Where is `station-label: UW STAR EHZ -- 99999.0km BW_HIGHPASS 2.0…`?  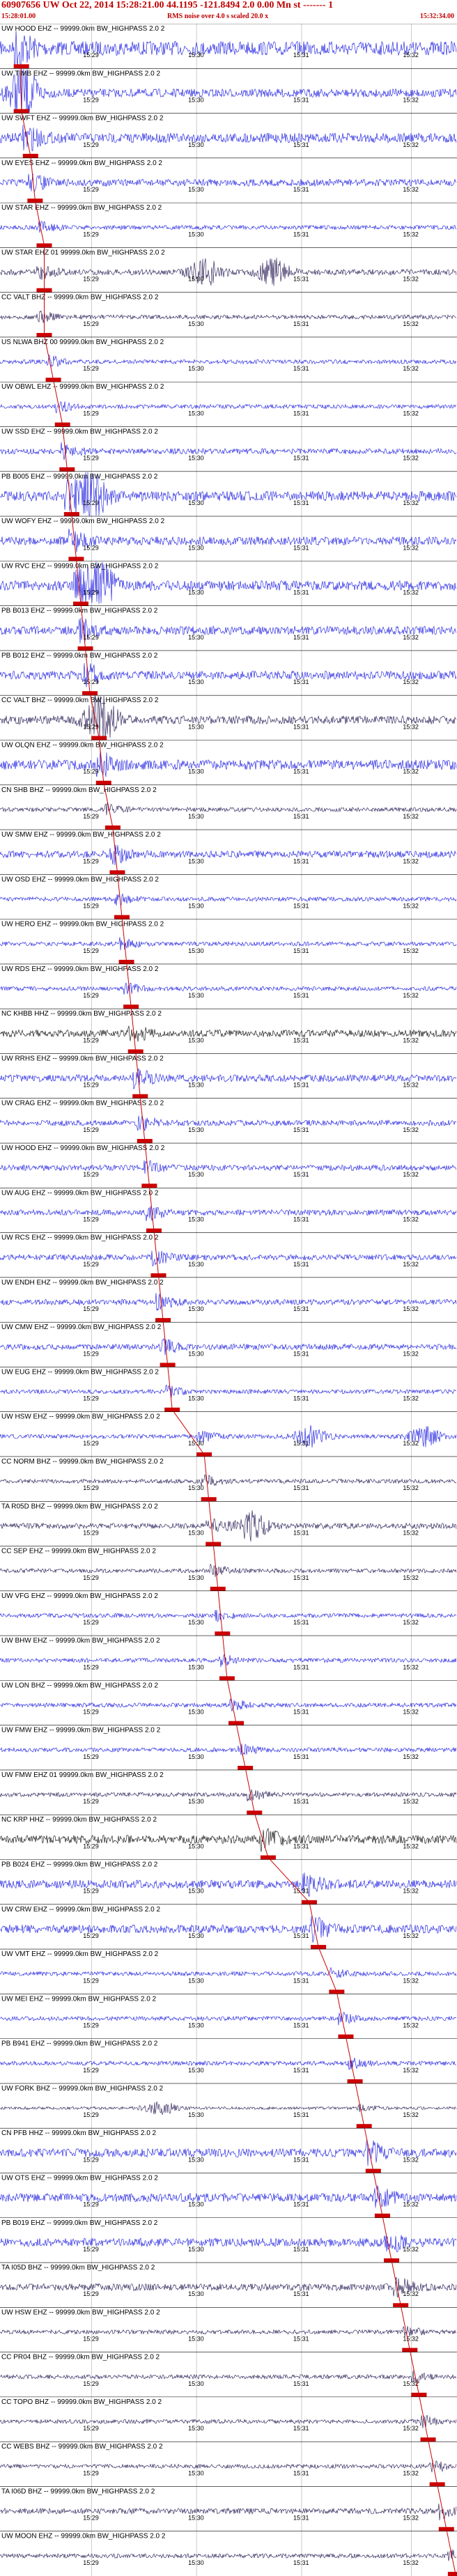
station-label: UW STAR EHZ -- 99999.0km BW_HIGHPASS 2.0… is located at coordinates (81, 208).